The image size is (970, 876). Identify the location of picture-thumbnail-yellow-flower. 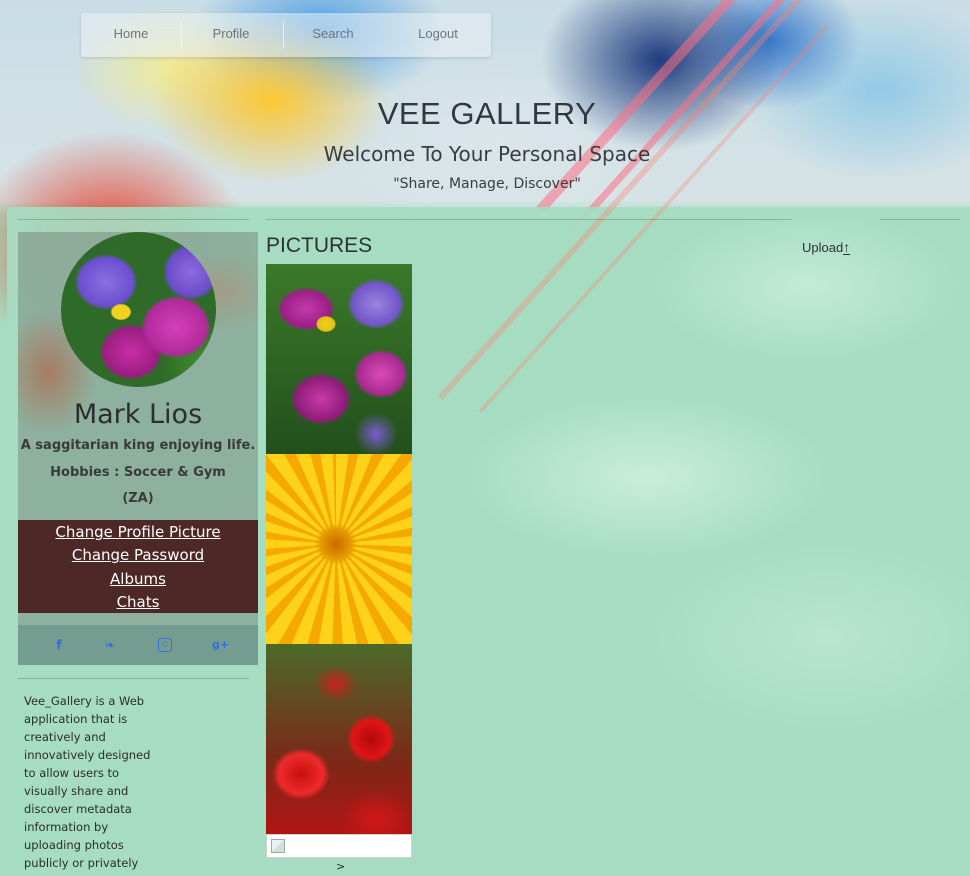
(339, 549).